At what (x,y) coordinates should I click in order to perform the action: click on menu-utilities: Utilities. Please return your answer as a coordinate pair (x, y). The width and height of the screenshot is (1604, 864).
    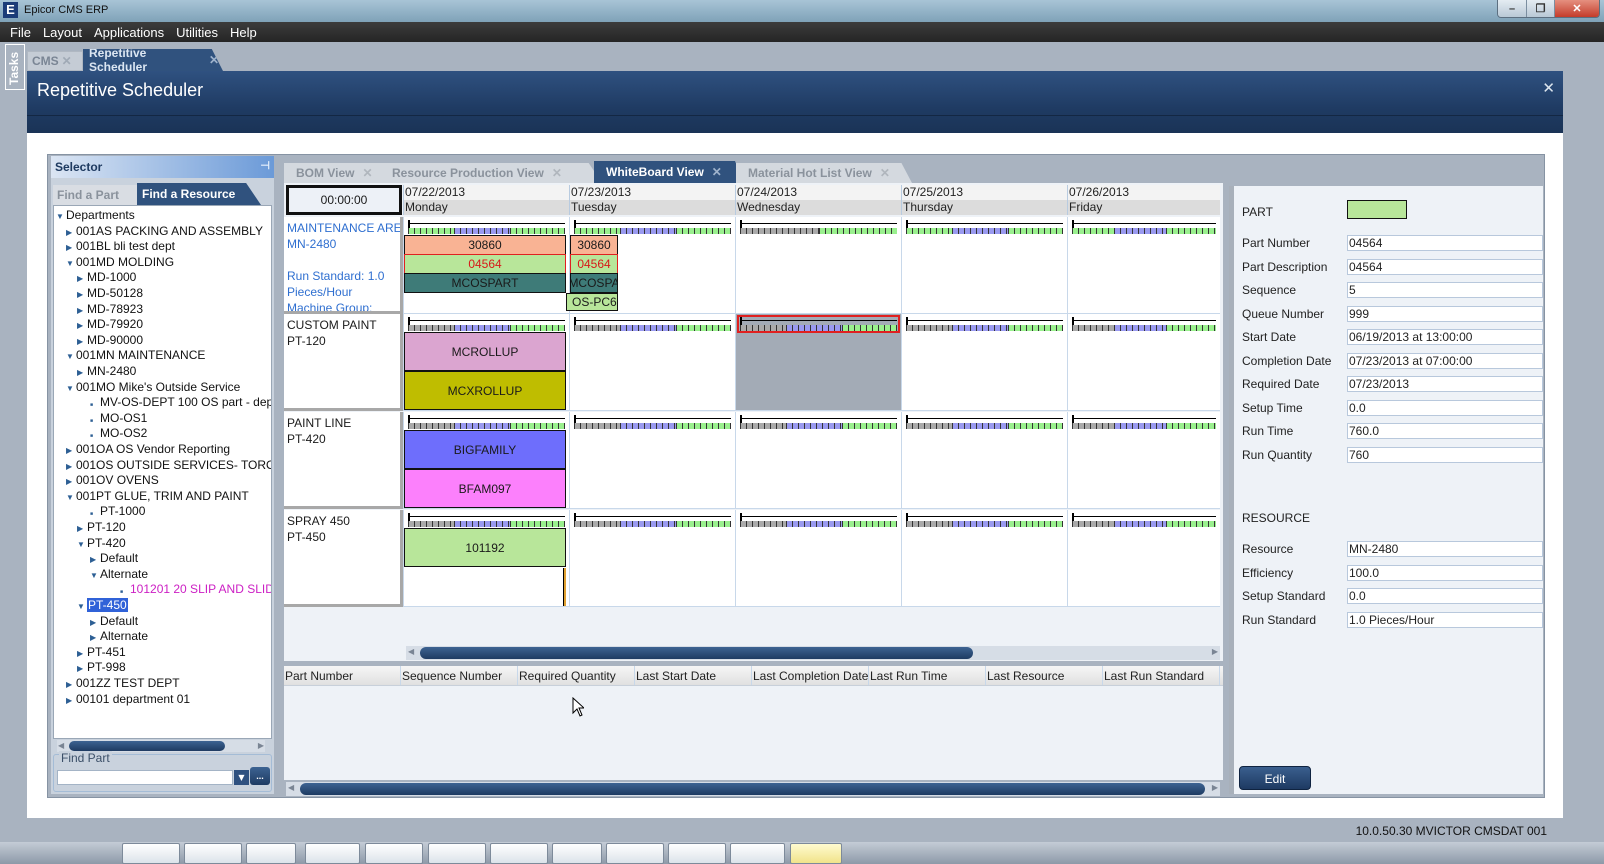
    Looking at the image, I should click on (197, 32).